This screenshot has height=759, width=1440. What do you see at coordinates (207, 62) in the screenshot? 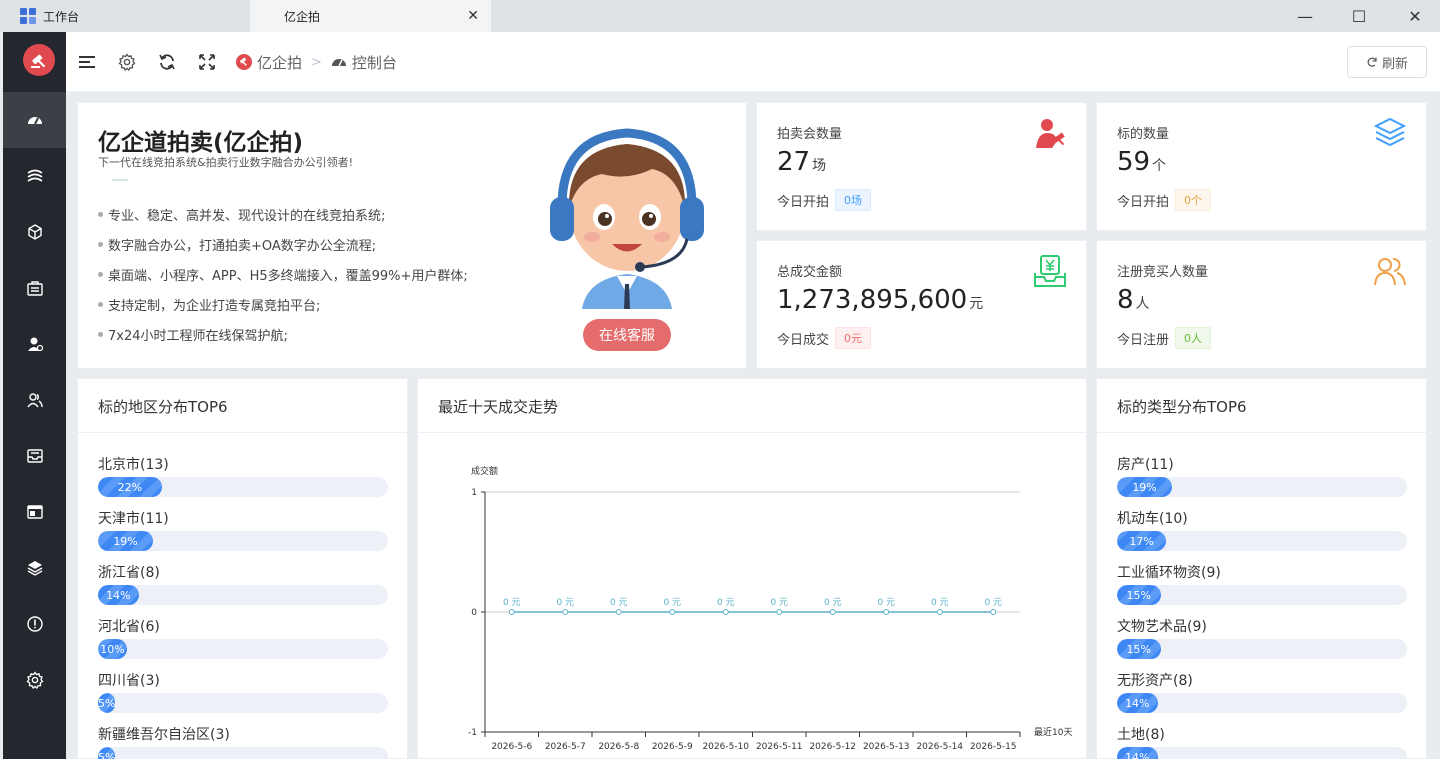
I see `fullscreen-icon` at bounding box center [207, 62].